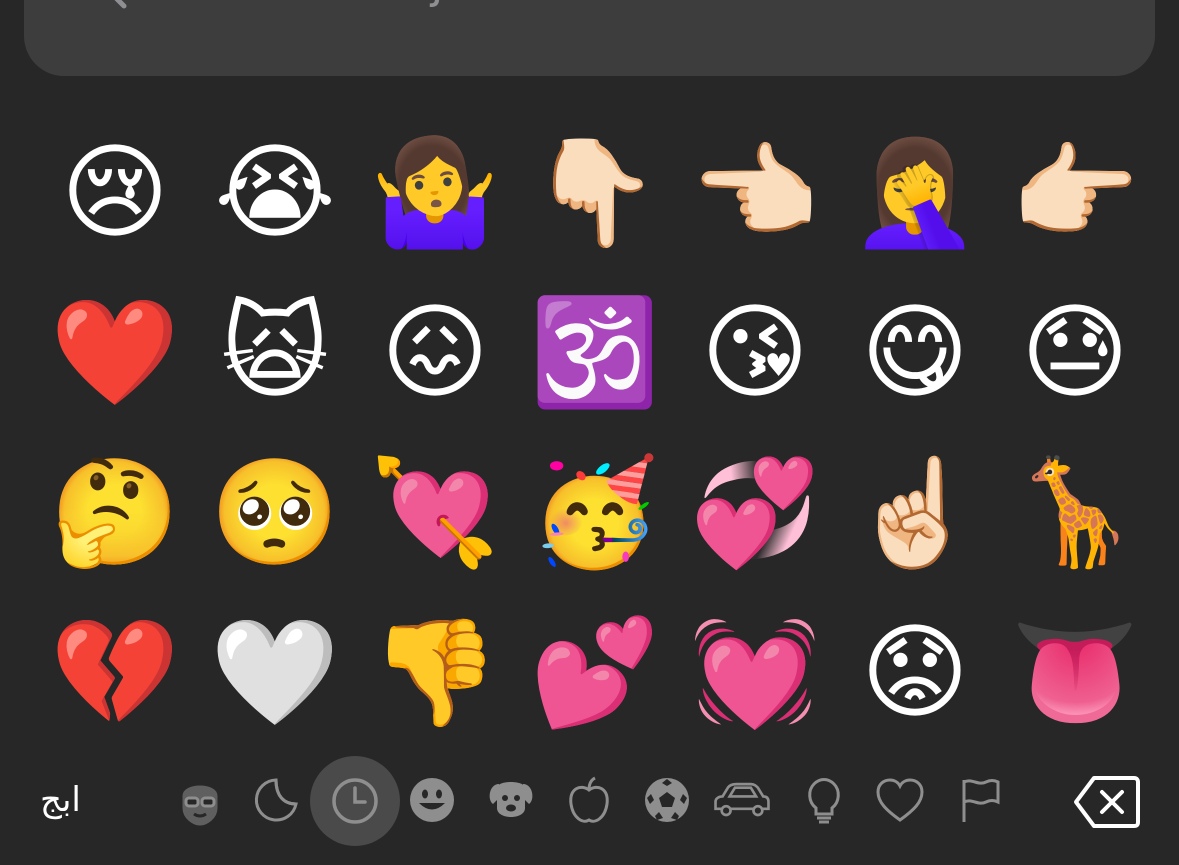 Image resolution: width=1179 pixels, height=865 pixels. I want to click on memoji-stickers-icon, so click(200, 800).